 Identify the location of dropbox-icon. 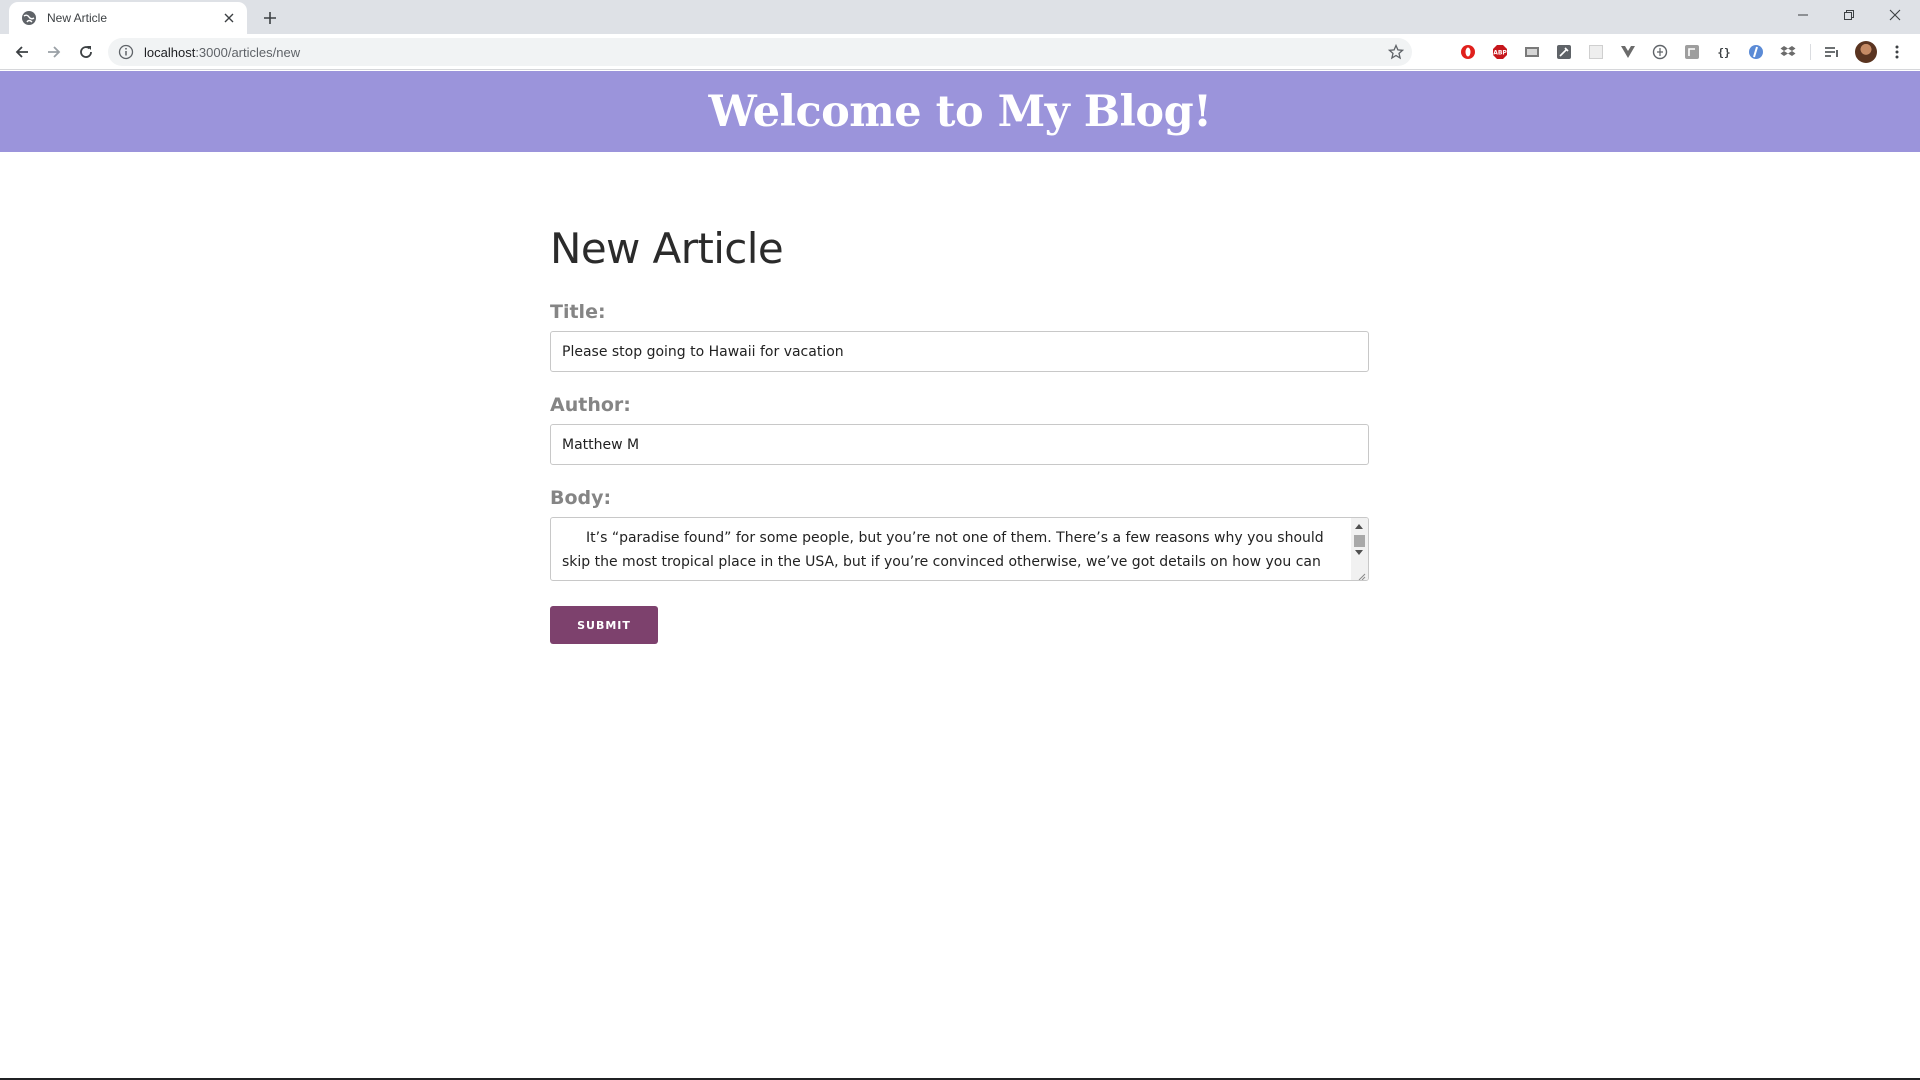
(1788, 52).